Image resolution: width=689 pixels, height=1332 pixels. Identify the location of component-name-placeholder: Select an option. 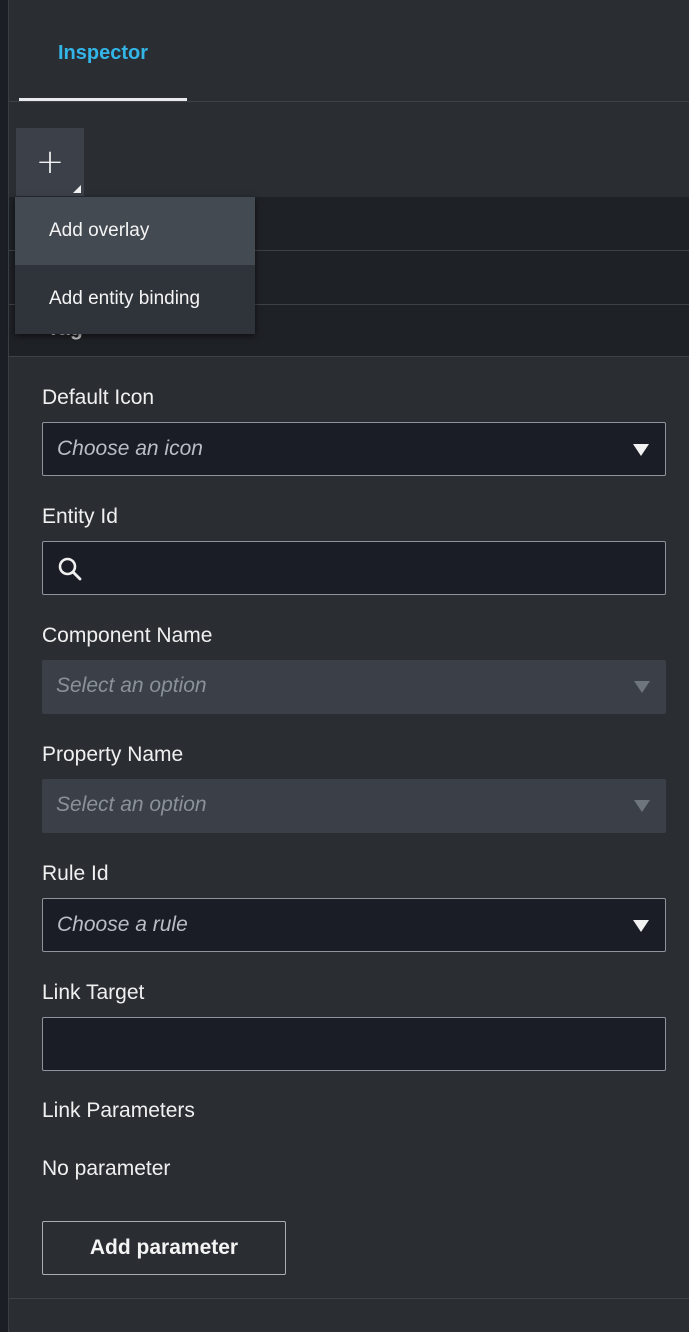
(131, 685).